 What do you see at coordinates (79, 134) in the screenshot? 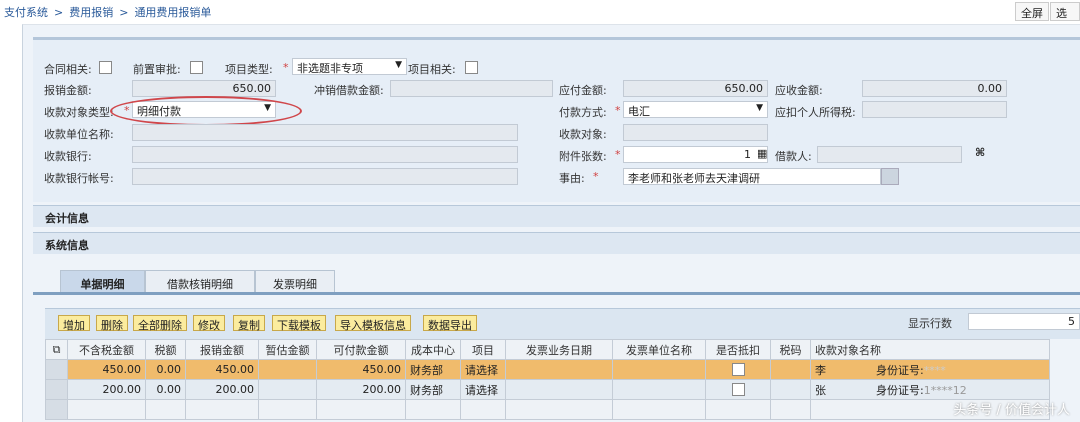
I see `payee-unit-label: 收款单位名称:` at bounding box center [79, 134].